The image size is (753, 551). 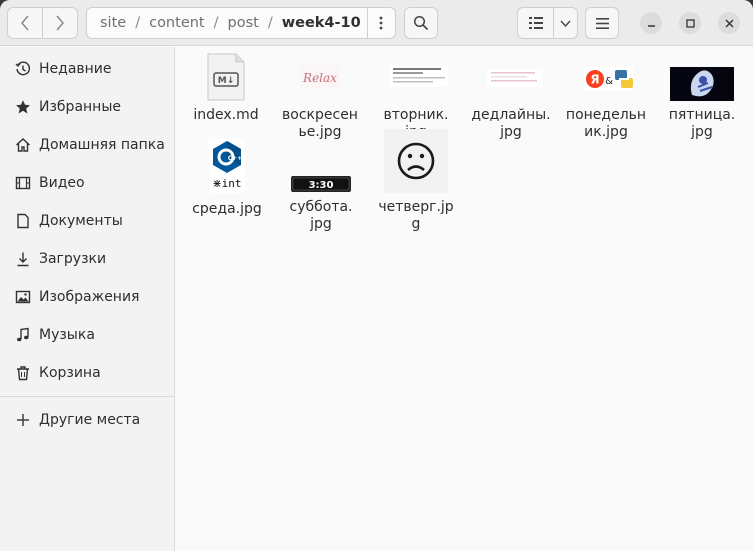 I want to click on file-item-saturday-jpg: 3:30 суббота. jpg, so click(x=321, y=189).